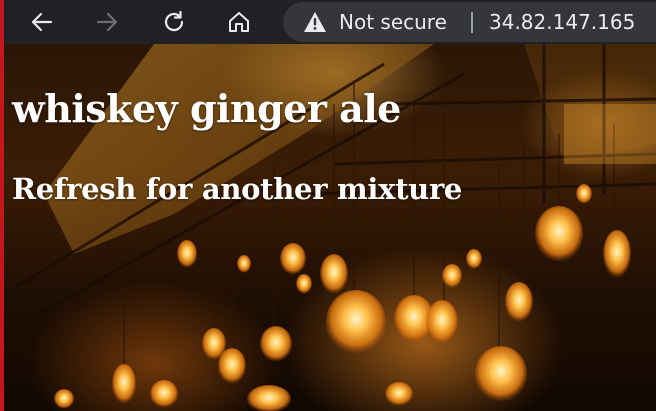 This screenshot has height=411, width=656. What do you see at coordinates (393, 22) in the screenshot?
I see `security-status-label: Not secure` at bounding box center [393, 22].